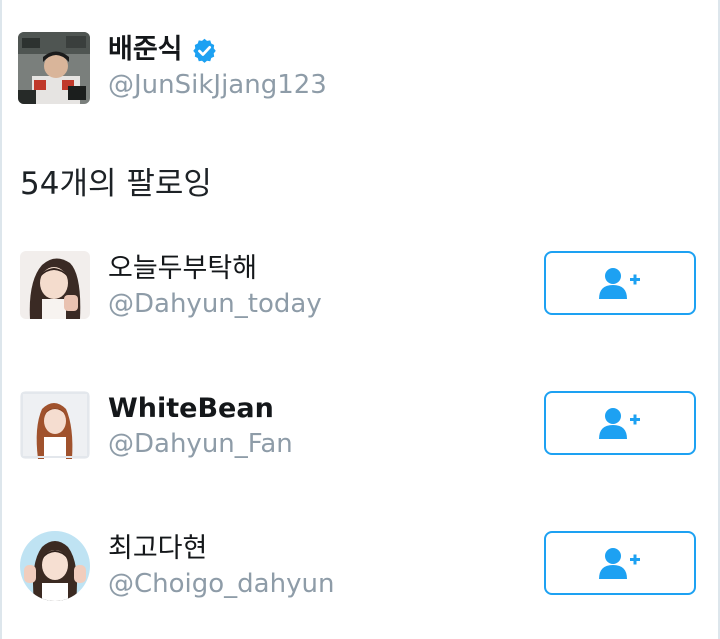 This screenshot has width=720, height=639. I want to click on user-handle: @Choigo_dahyun, so click(221, 584).